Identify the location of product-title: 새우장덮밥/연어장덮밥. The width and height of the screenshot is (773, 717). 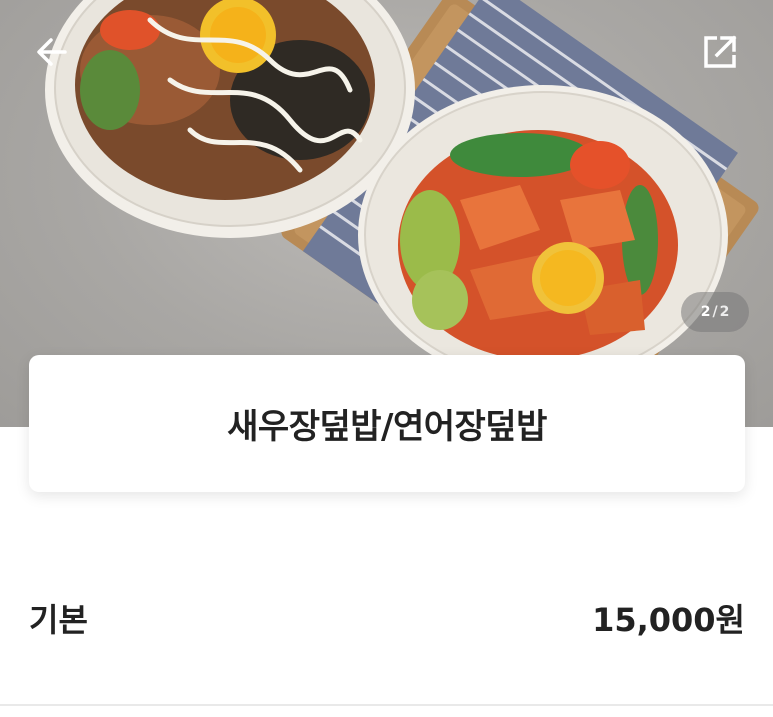
(387, 427).